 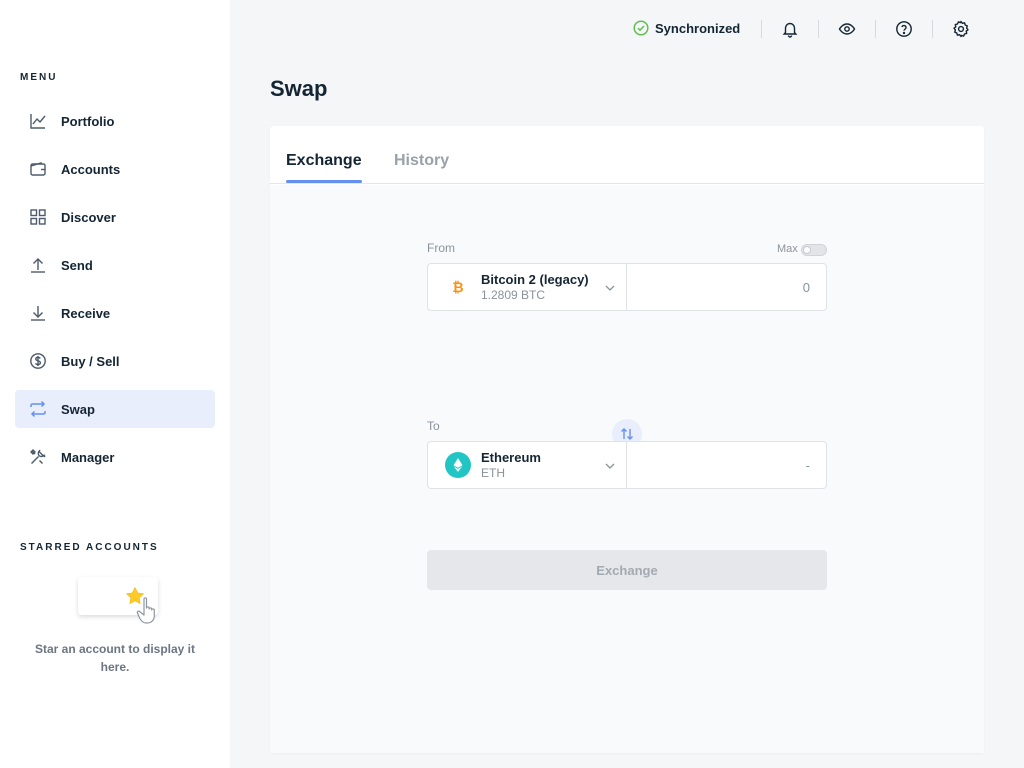 What do you see at coordinates (814, 250) in the screenshot?
I see `max-toggle` at bounding box center [814, 250].